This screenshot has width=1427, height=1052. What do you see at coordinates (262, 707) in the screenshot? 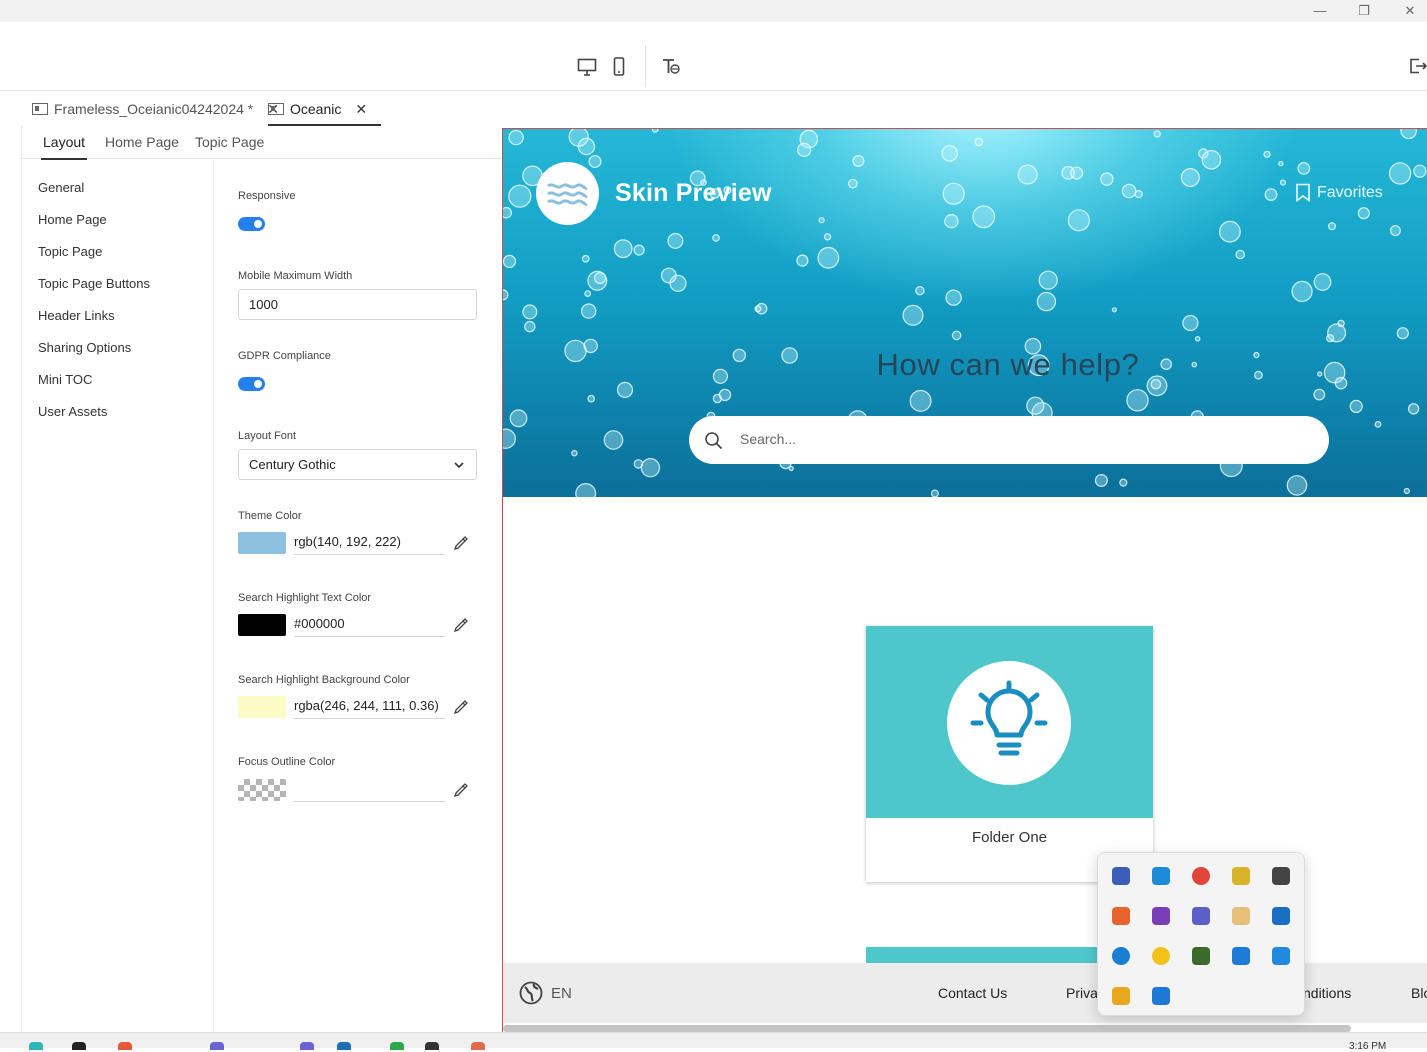
I see `highlight-bg-swatch` at bounding box center [262, 707].